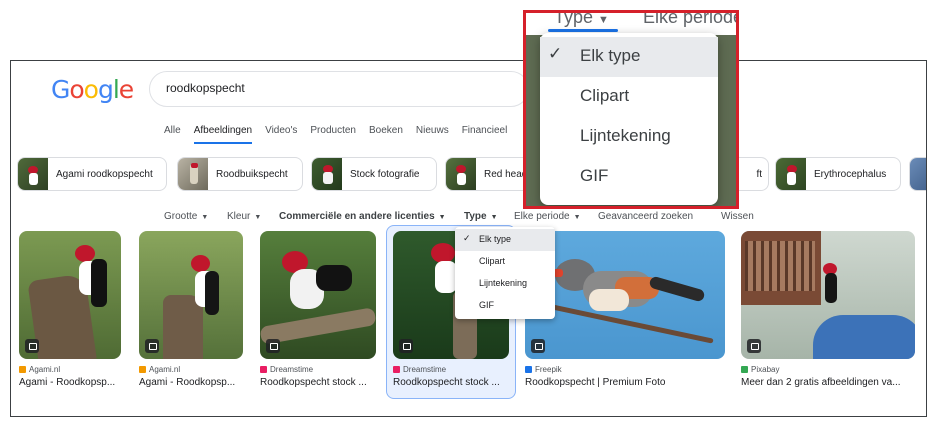 This screenshot has height=425, width=937. Describe the element at coordinates (223, 134) in the screenshot. I see `tab-afbeeldingen: Afbeeldingen` at that location.